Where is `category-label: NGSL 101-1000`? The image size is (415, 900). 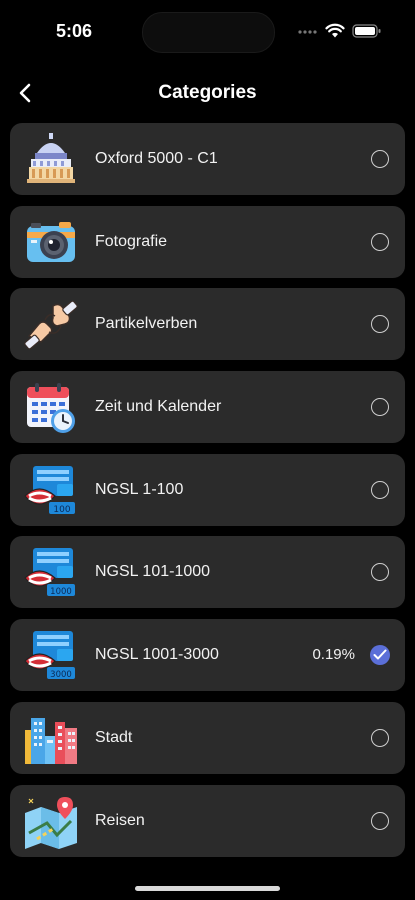
category-label: NGSL 101-1000 is located at coordinates (153, 572).